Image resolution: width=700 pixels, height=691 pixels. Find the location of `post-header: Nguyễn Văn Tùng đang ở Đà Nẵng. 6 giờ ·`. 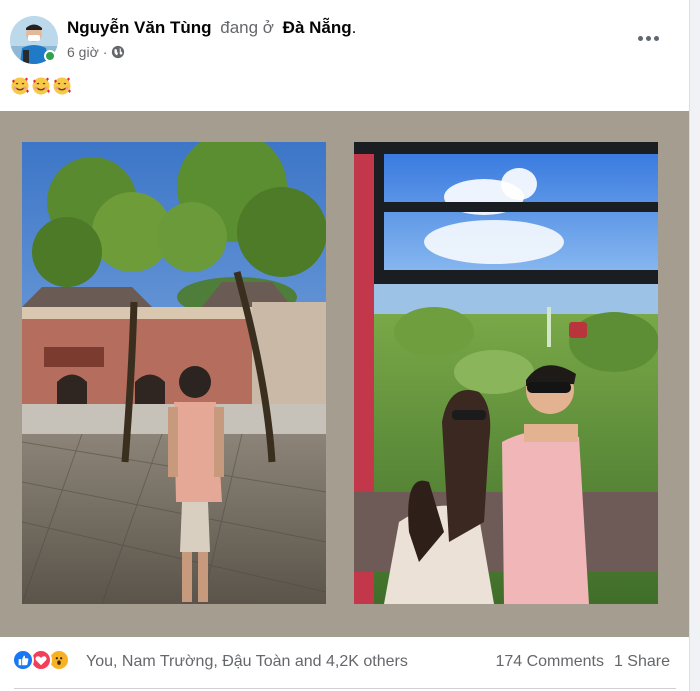

post-header: Nguyễn Văn Tùng đang ở Đà Nẵng. 6 giờ · is located at coordinates (344, 35).